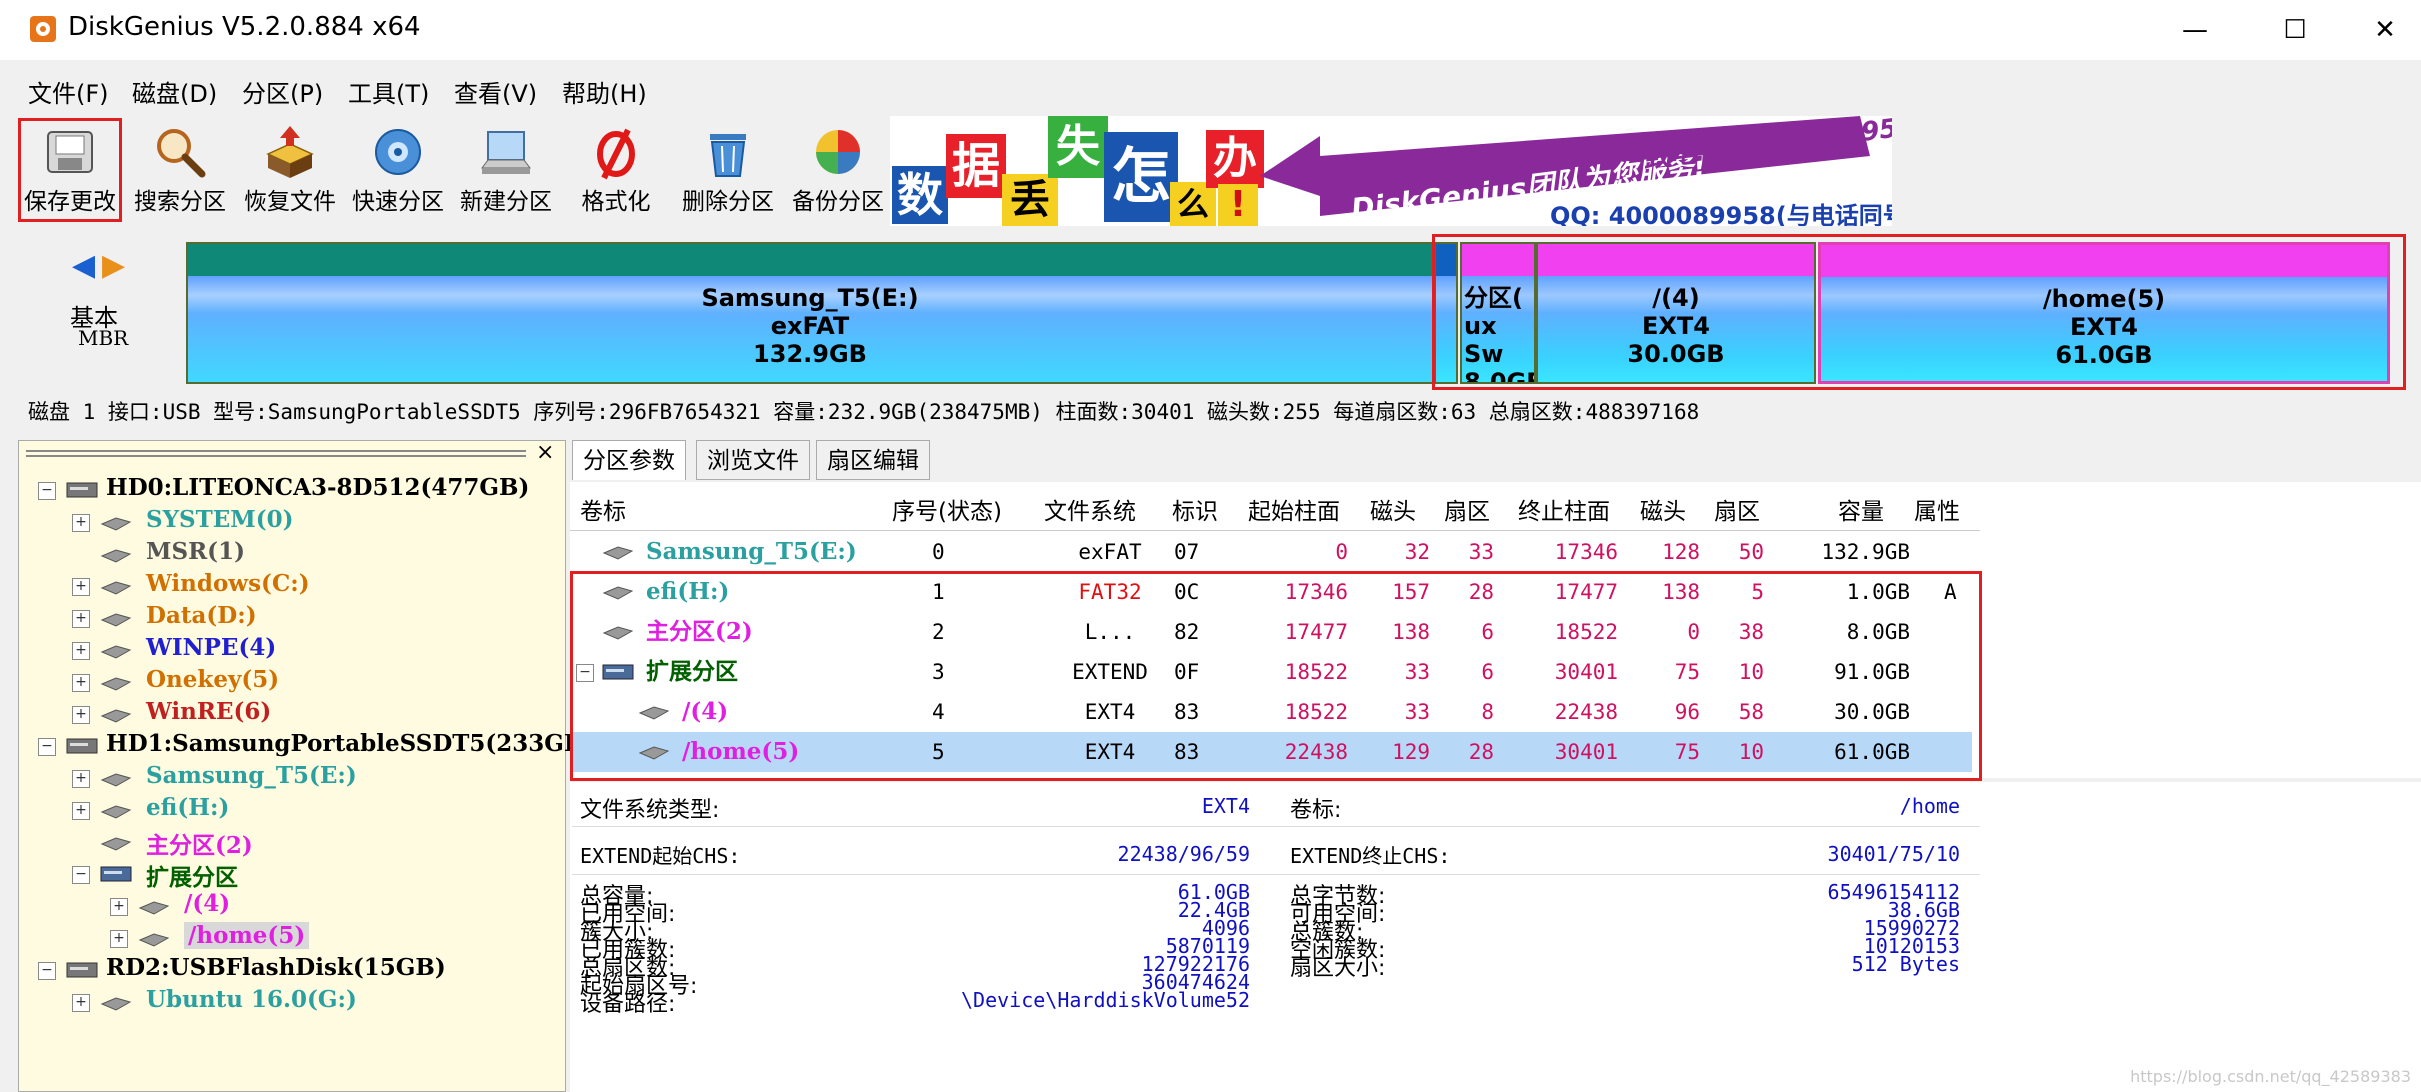 The height and width of the screenshot is (1092, 2421). I want to click on table-cell: 0, so click(938, 552).